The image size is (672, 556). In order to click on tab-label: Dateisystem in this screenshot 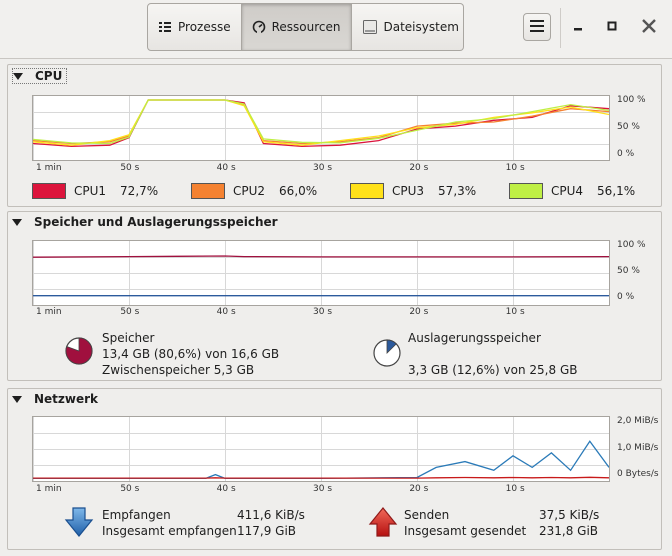, I will do `click(421, 27)`.